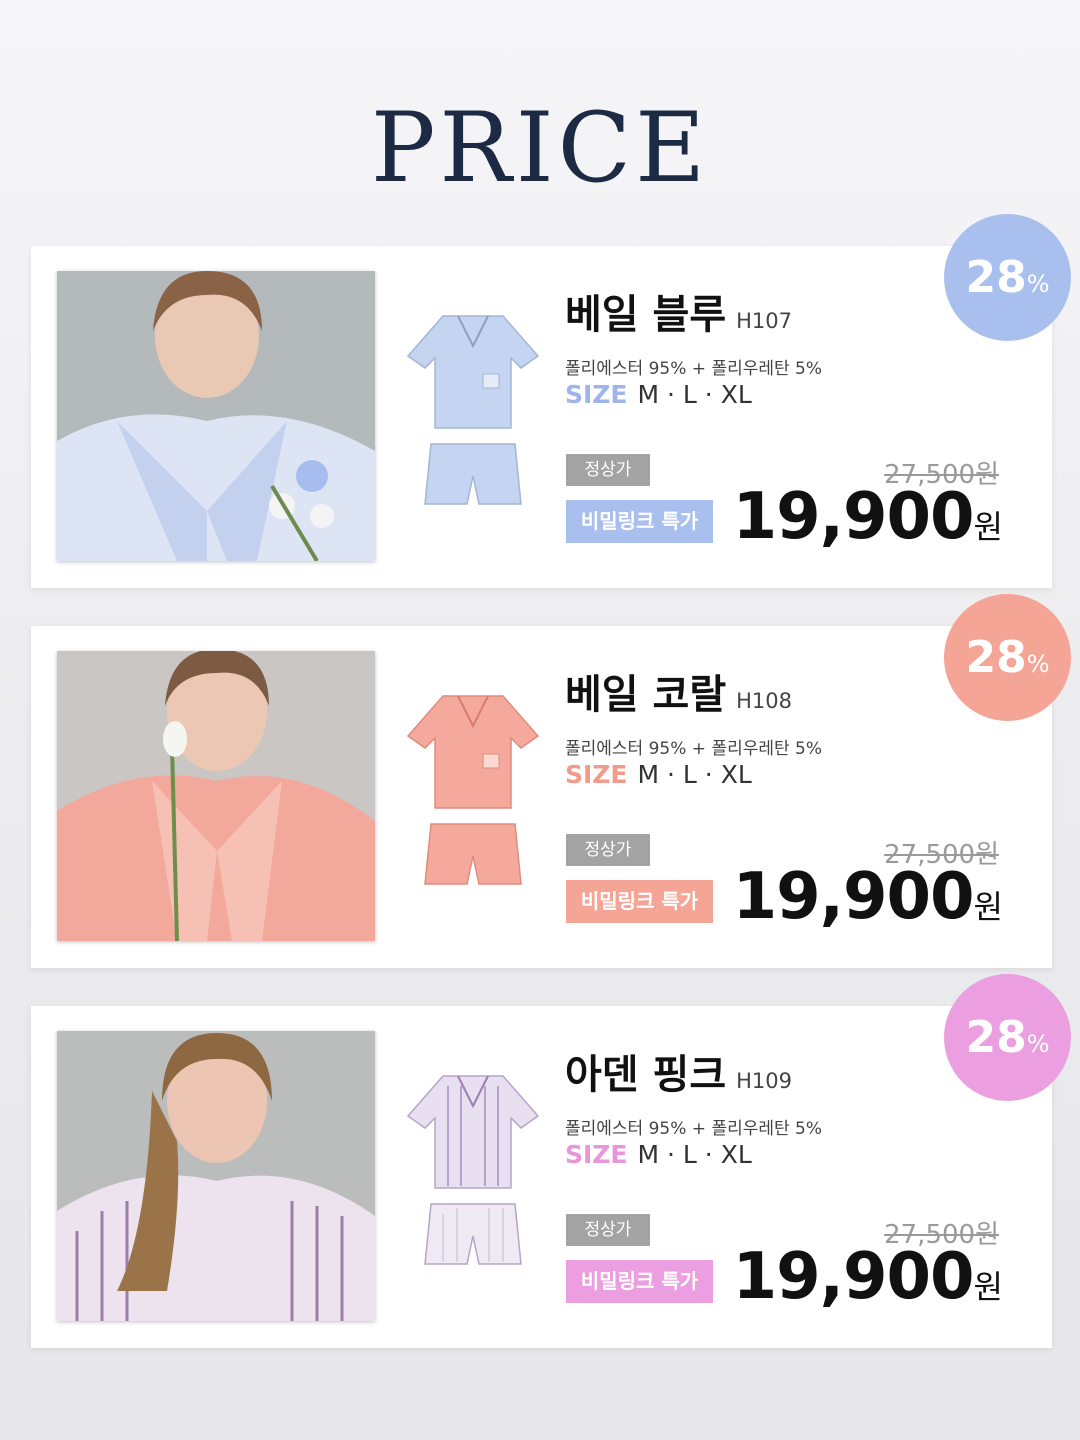  What do you see at coordinates (646, 695) in the screenshot?
I see `product-name: 베일 코랄` at bounding box center [646, 695].